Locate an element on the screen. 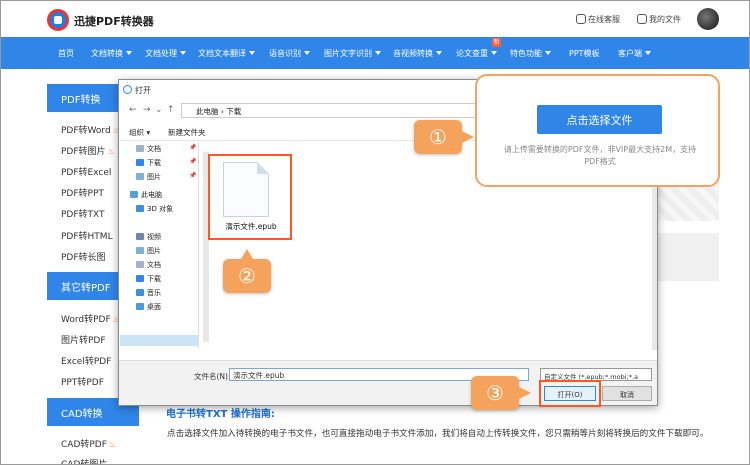 The width and height of the screenshot is (750, 465). music-icon is located at coordinates (140, 292).